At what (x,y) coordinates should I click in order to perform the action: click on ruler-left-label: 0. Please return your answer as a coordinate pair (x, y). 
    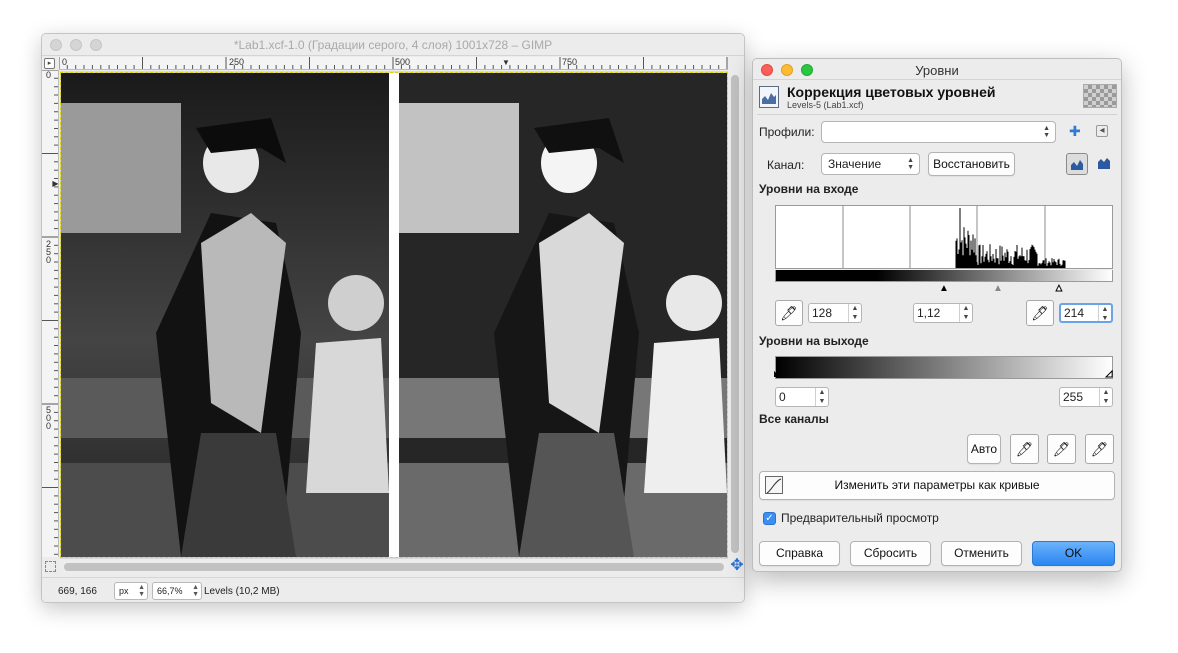
    Looking at the image, I should click on (48, 75).